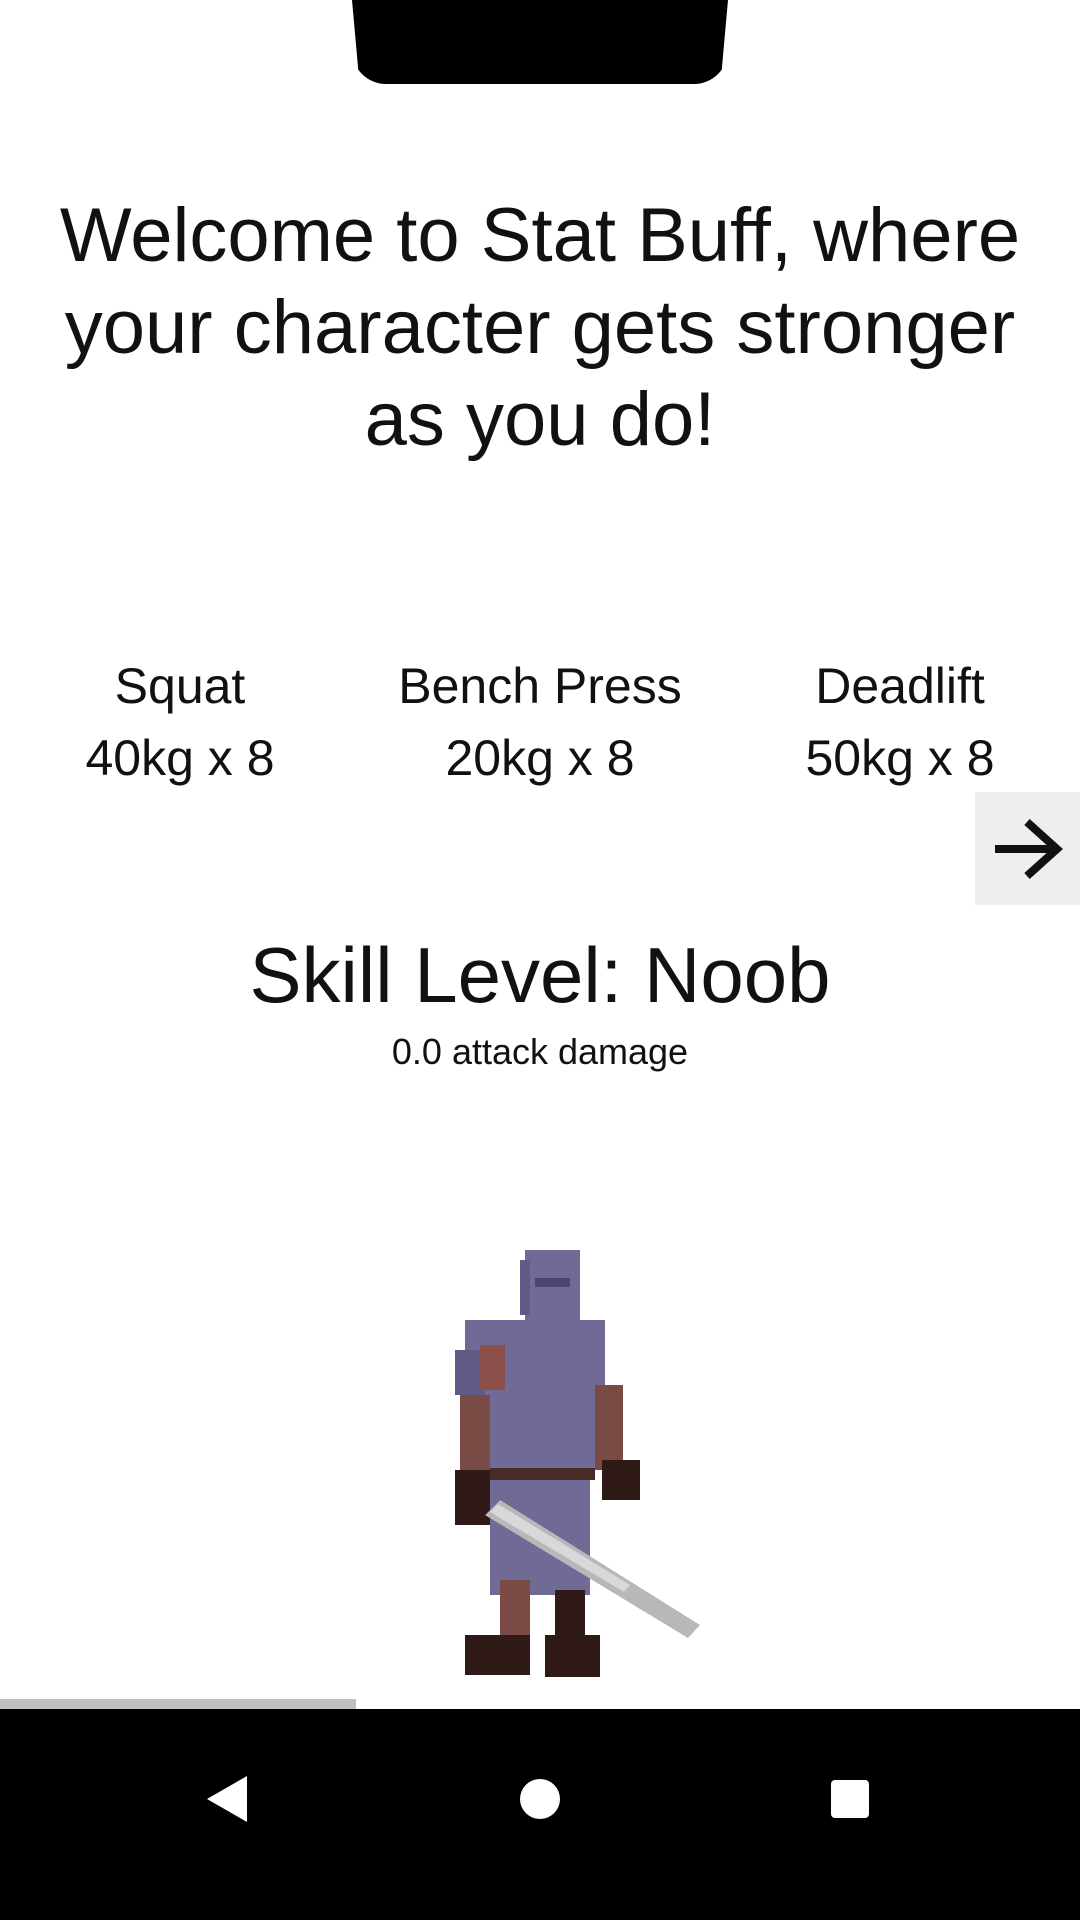 The height and width of the screenshot is (1920, 1080). I want to click on knight-sprite, so click(577, 1463).